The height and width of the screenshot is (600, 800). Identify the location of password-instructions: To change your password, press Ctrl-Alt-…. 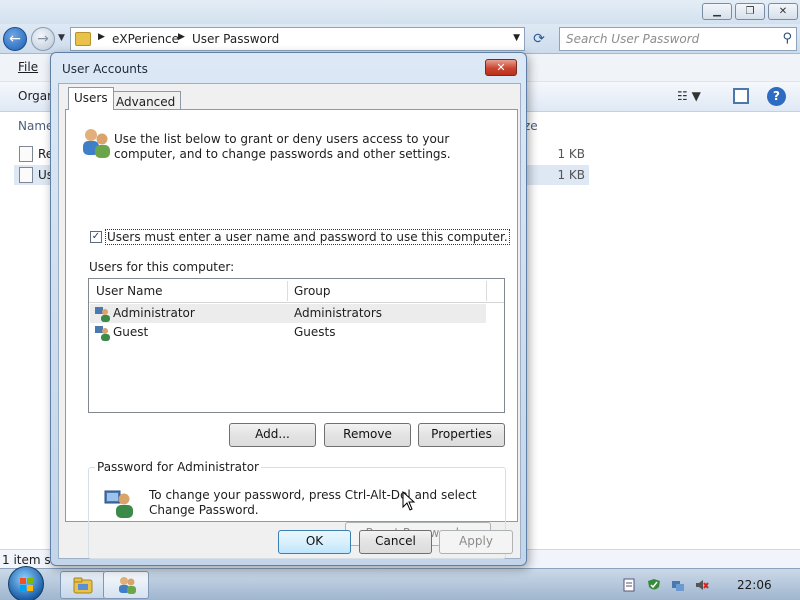
(313, 502).